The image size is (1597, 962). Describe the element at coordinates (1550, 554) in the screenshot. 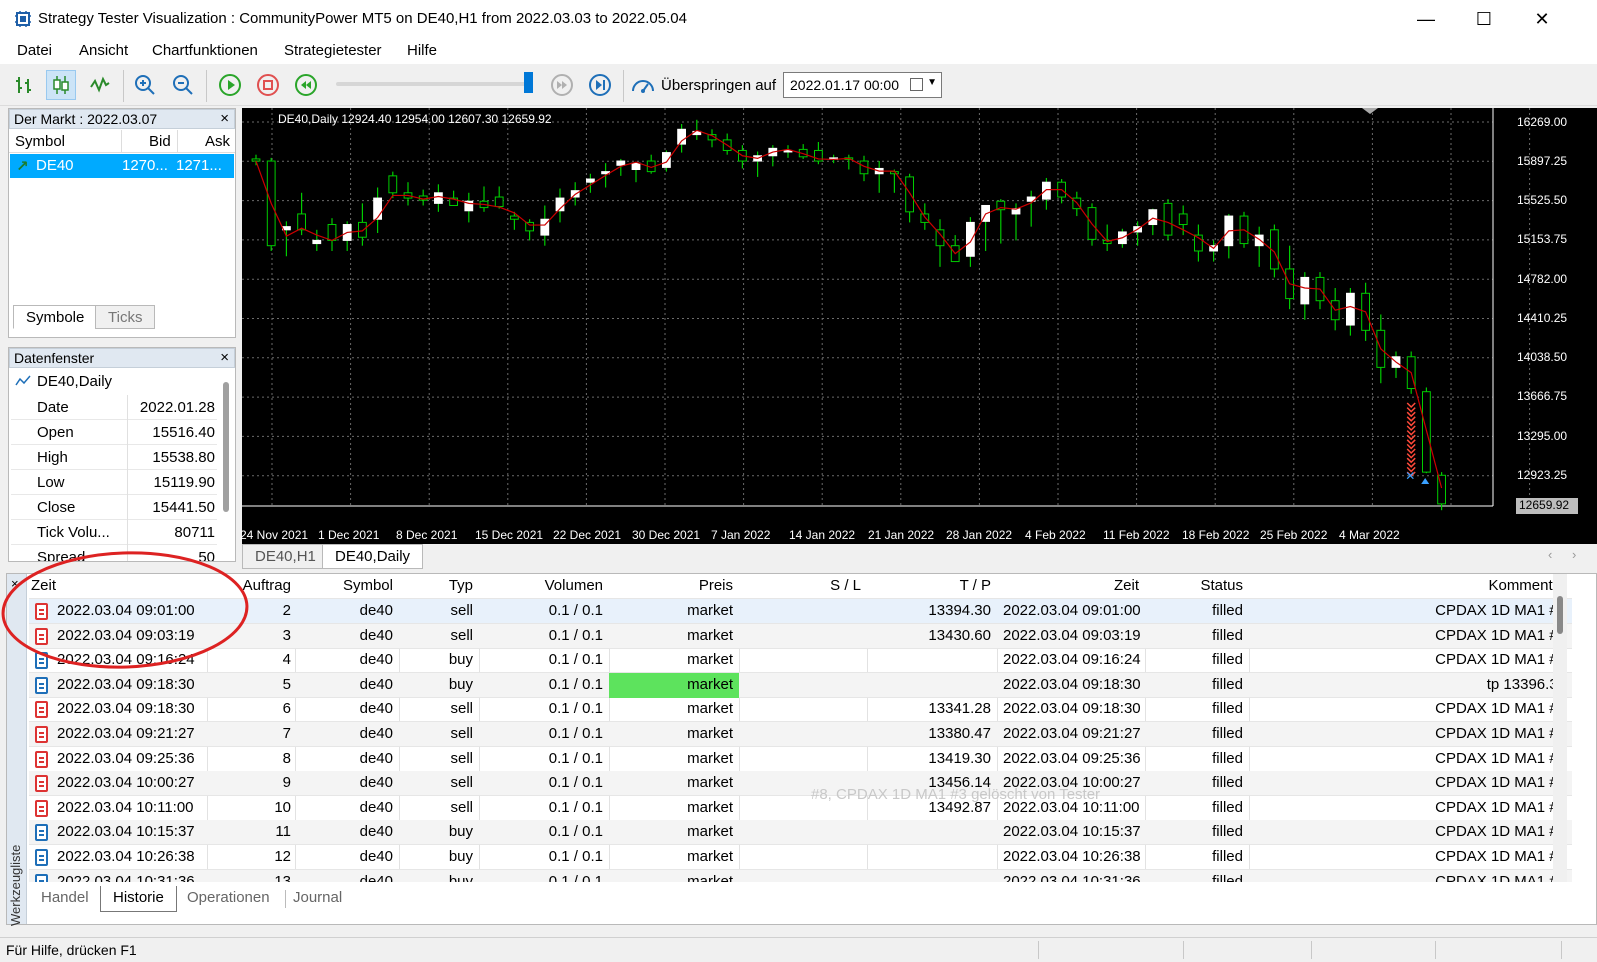

I see `scroll-left-icon: ‹` at that location.